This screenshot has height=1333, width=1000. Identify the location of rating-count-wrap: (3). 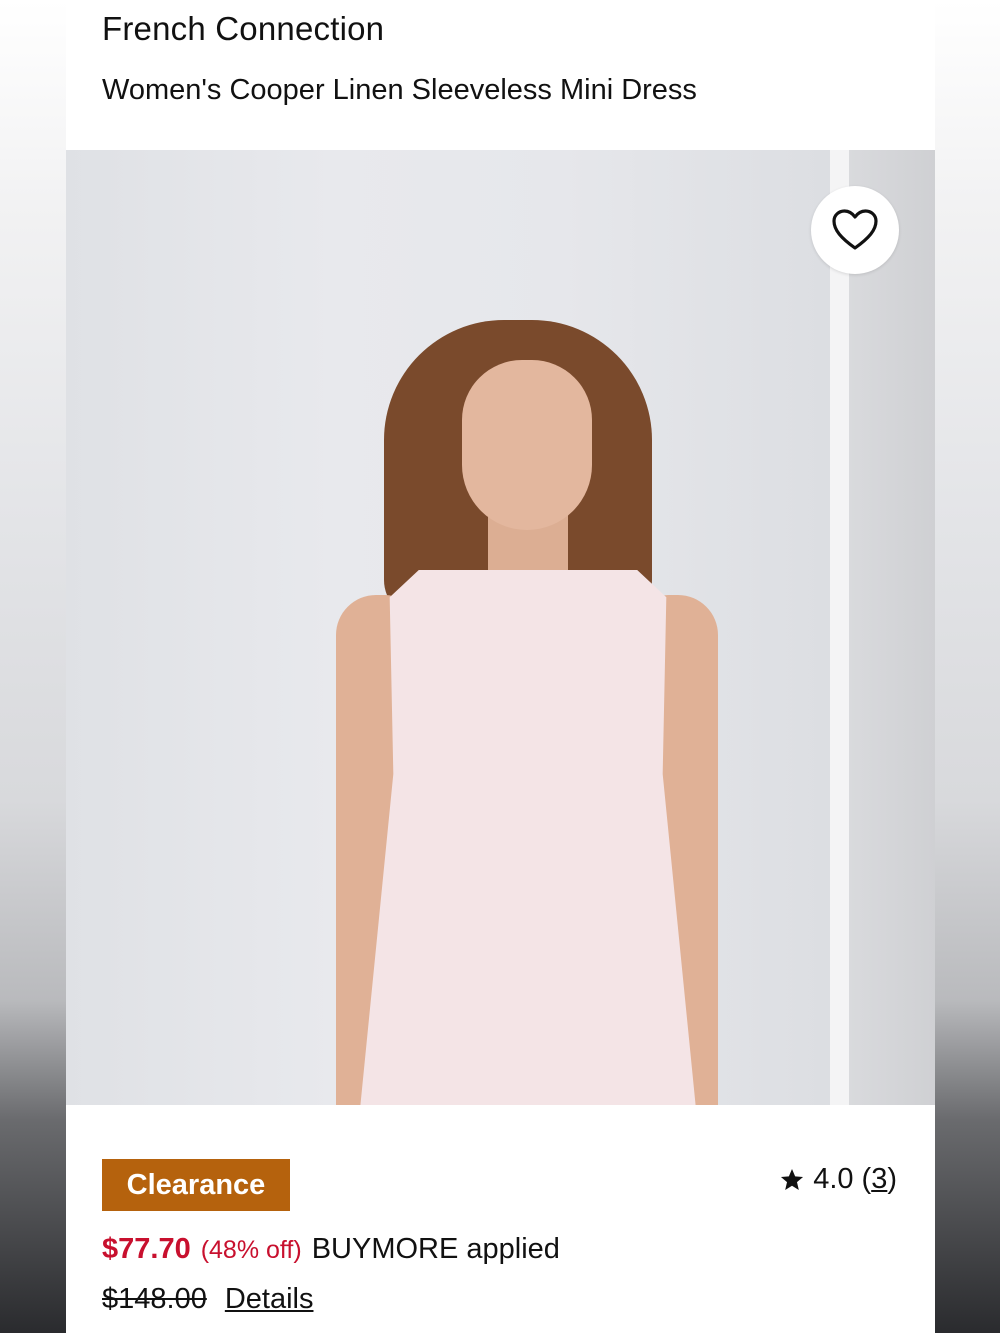
(879, 1179).